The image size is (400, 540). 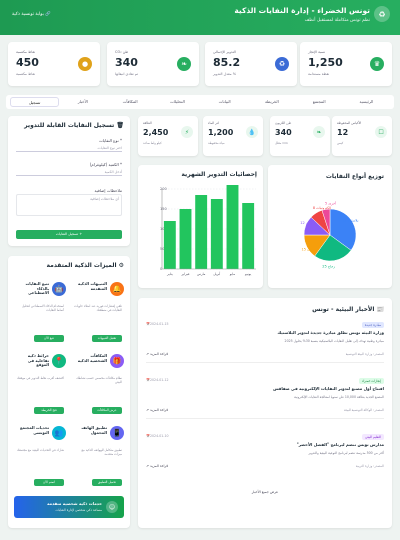 What do you see at coordinates (59, 289) in the screenshot?
I see `feature-icon: 🤖` at bounding box center [59, 289].